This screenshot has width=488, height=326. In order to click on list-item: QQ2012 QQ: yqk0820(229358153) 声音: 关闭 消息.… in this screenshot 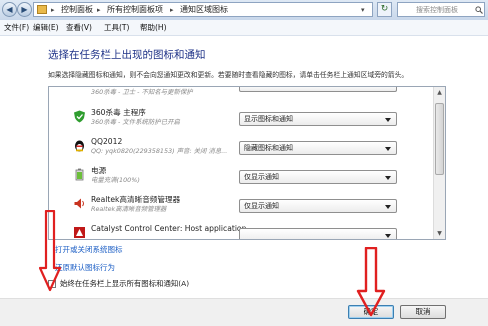, I will do `click(242, 147)`.